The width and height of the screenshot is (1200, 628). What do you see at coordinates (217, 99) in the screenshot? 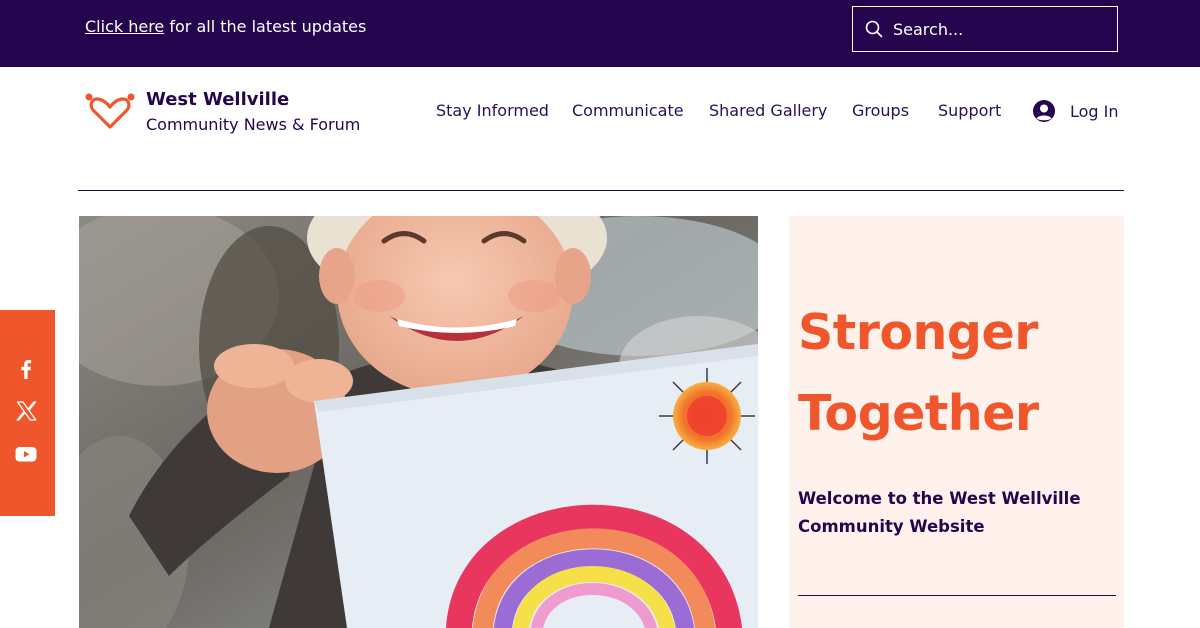
I see `site-title: West Wellville` at bounding box center [217, 99].